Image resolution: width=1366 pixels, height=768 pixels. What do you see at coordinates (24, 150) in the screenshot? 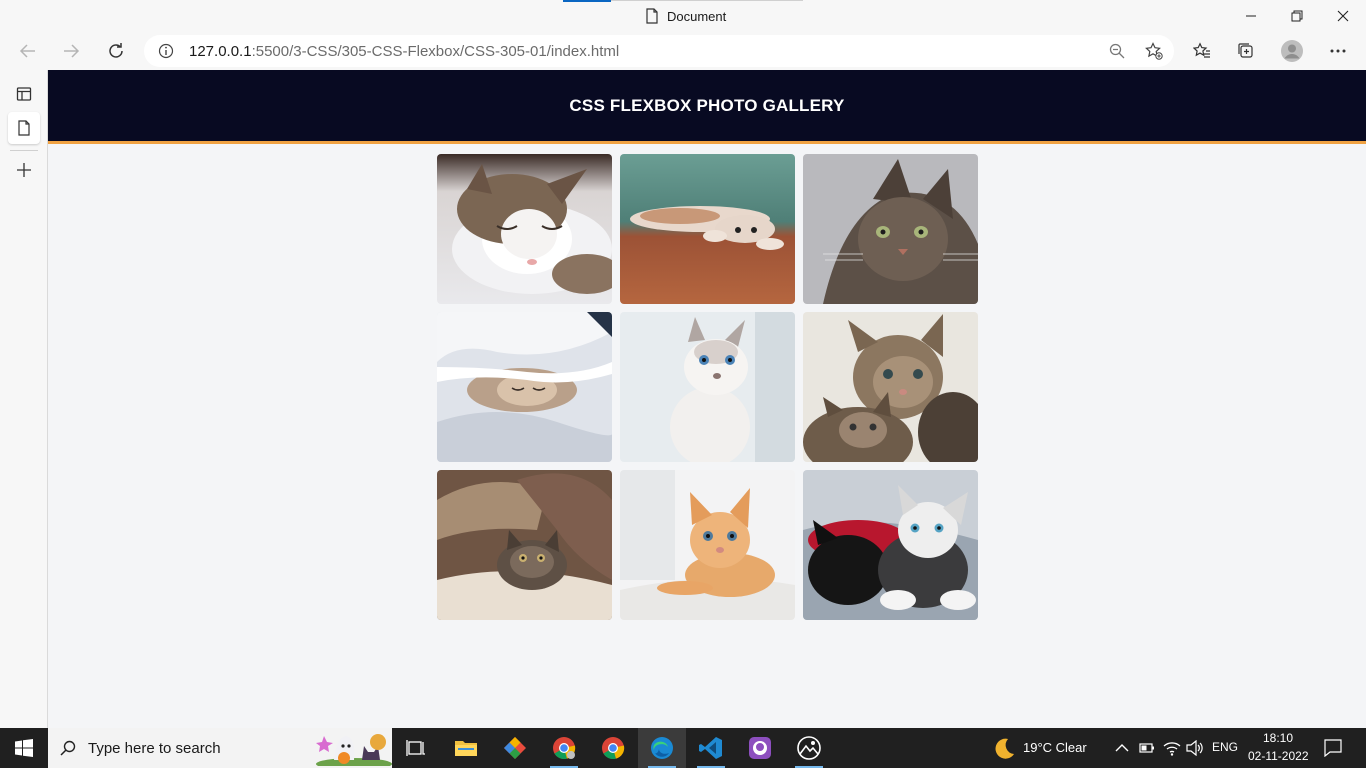
I see `sidebar-divider` at bounding box center [24, 150].